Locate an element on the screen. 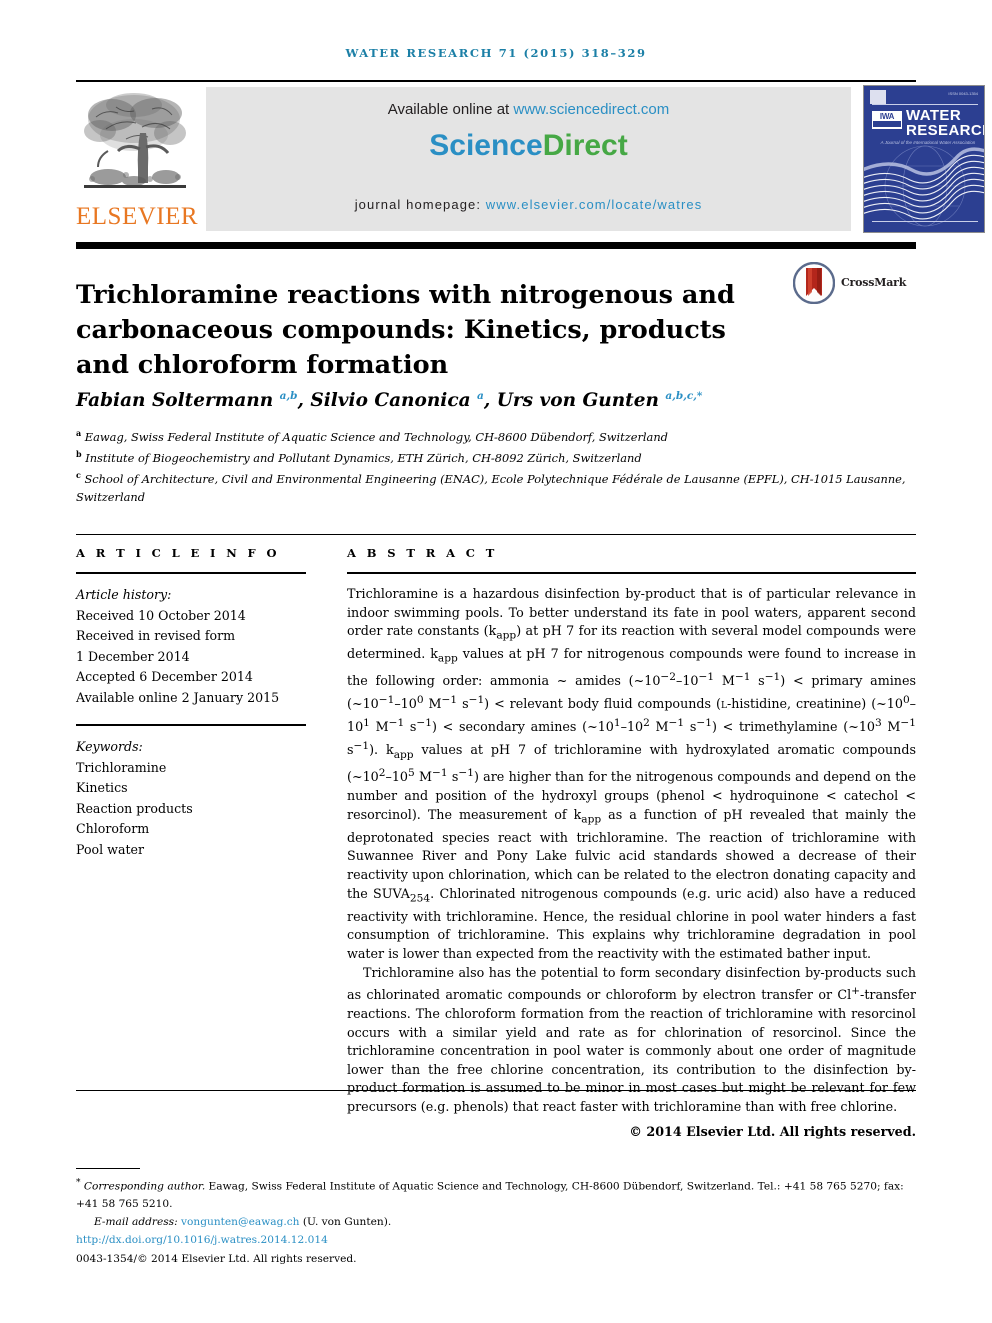 This screenshot has width=992, height=1323. article-history-item: Available online 2 January 2015 is located at coordinates (178, 697).